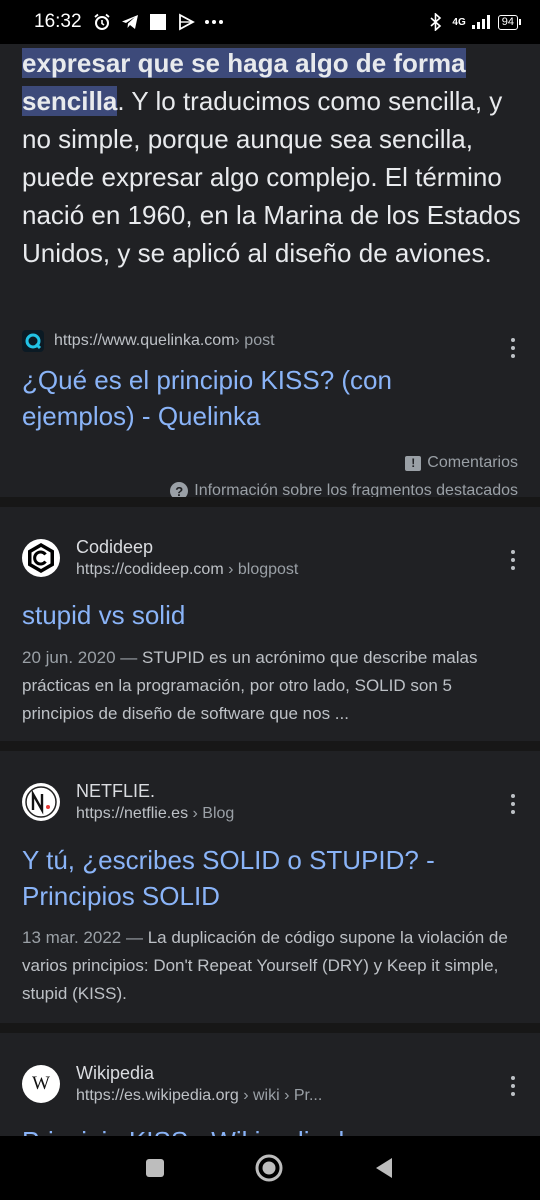 This screenshot has width=540, height=1200. I want to click on snippet-source: https://www.quelinka.com › post, so click(148, 341).